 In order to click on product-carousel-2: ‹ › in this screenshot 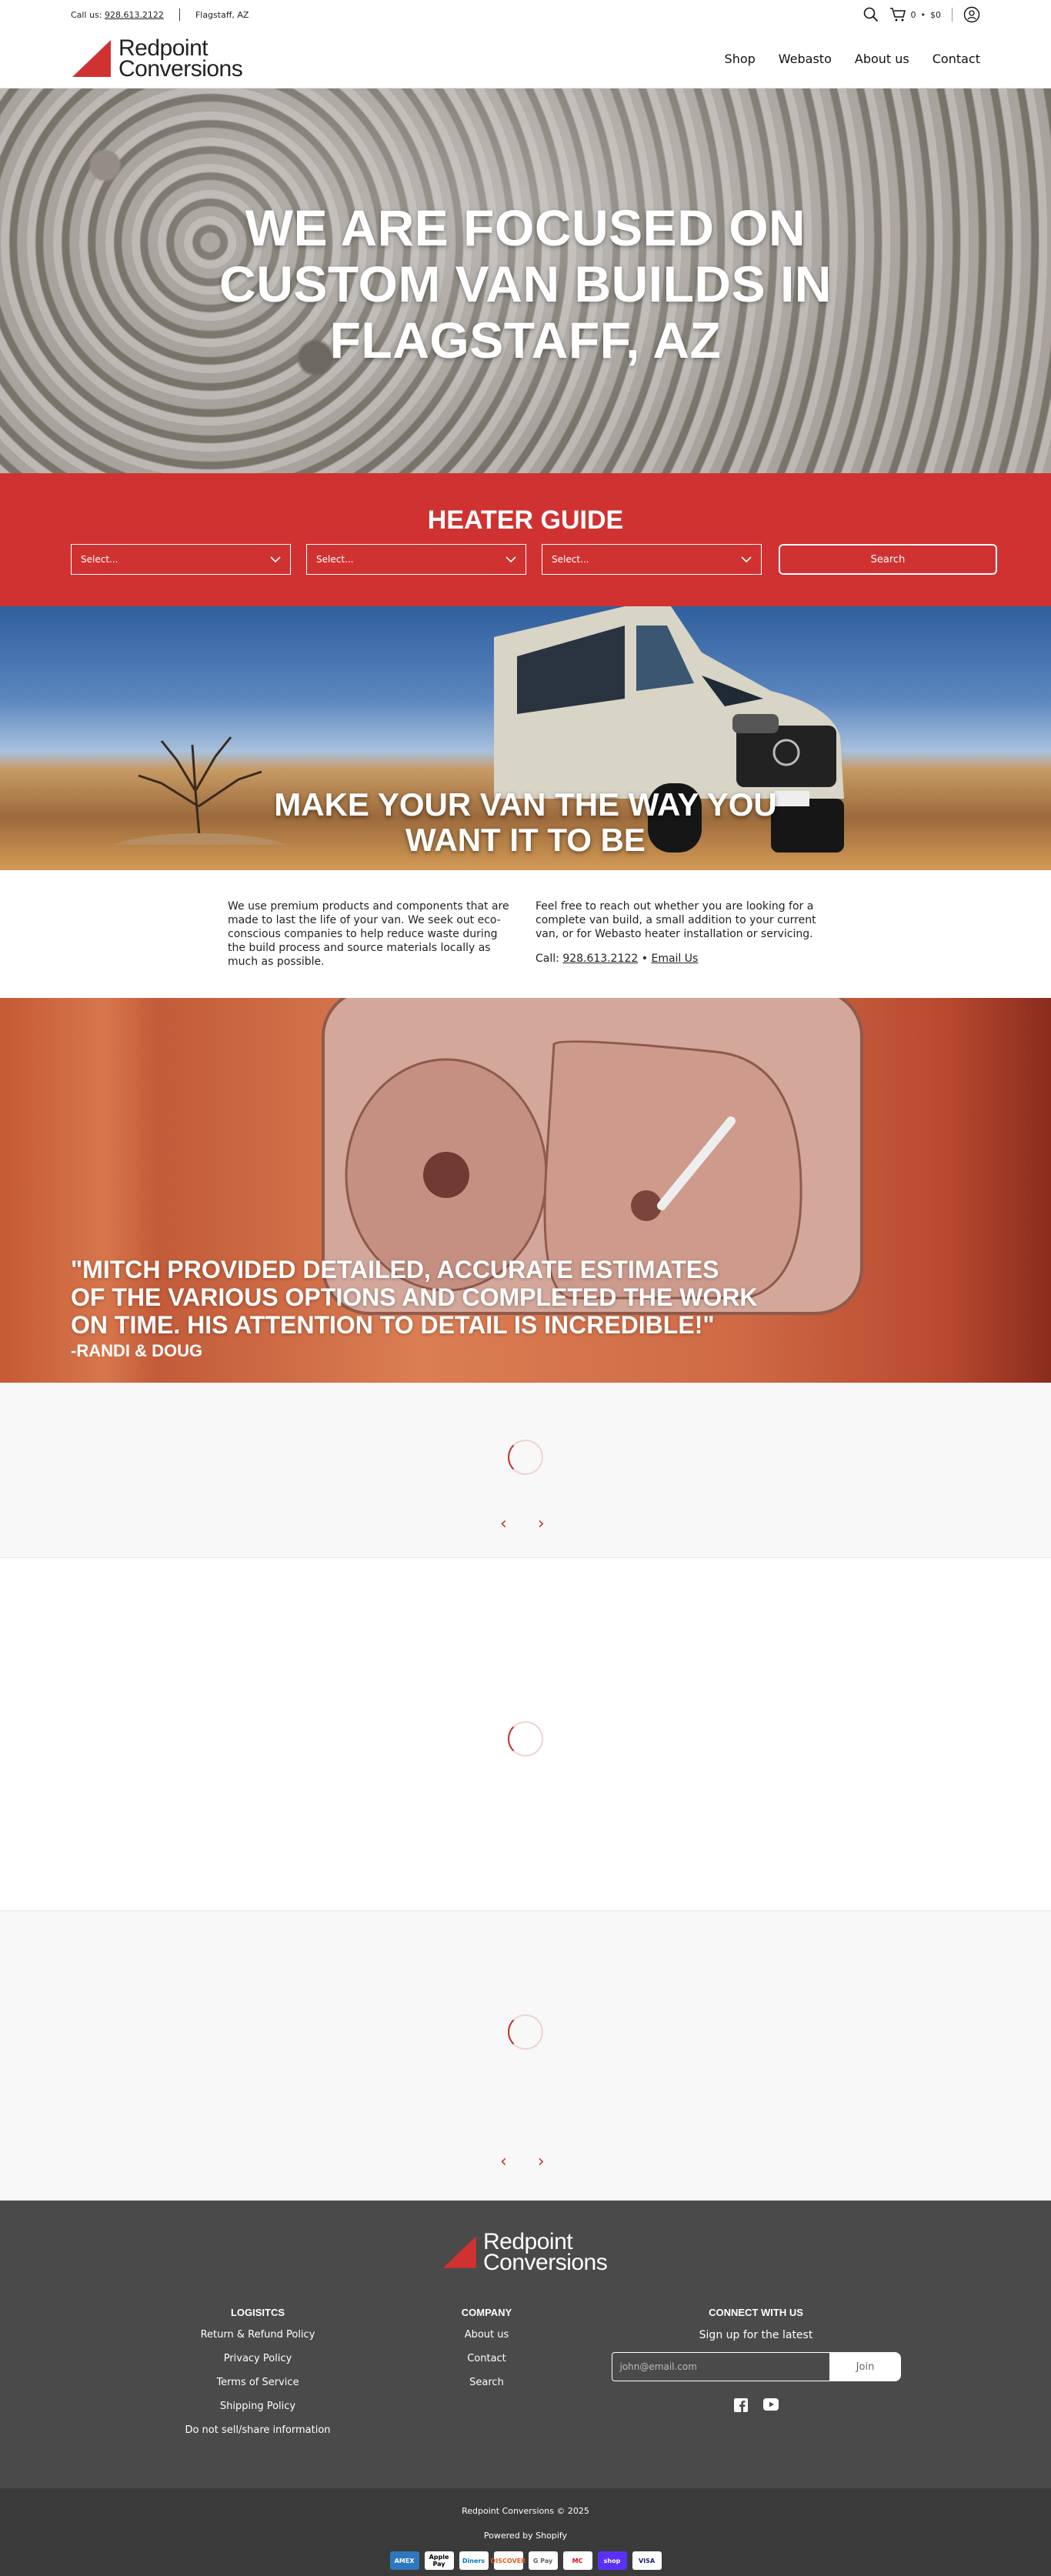, I will do `click(525, 2055)`.